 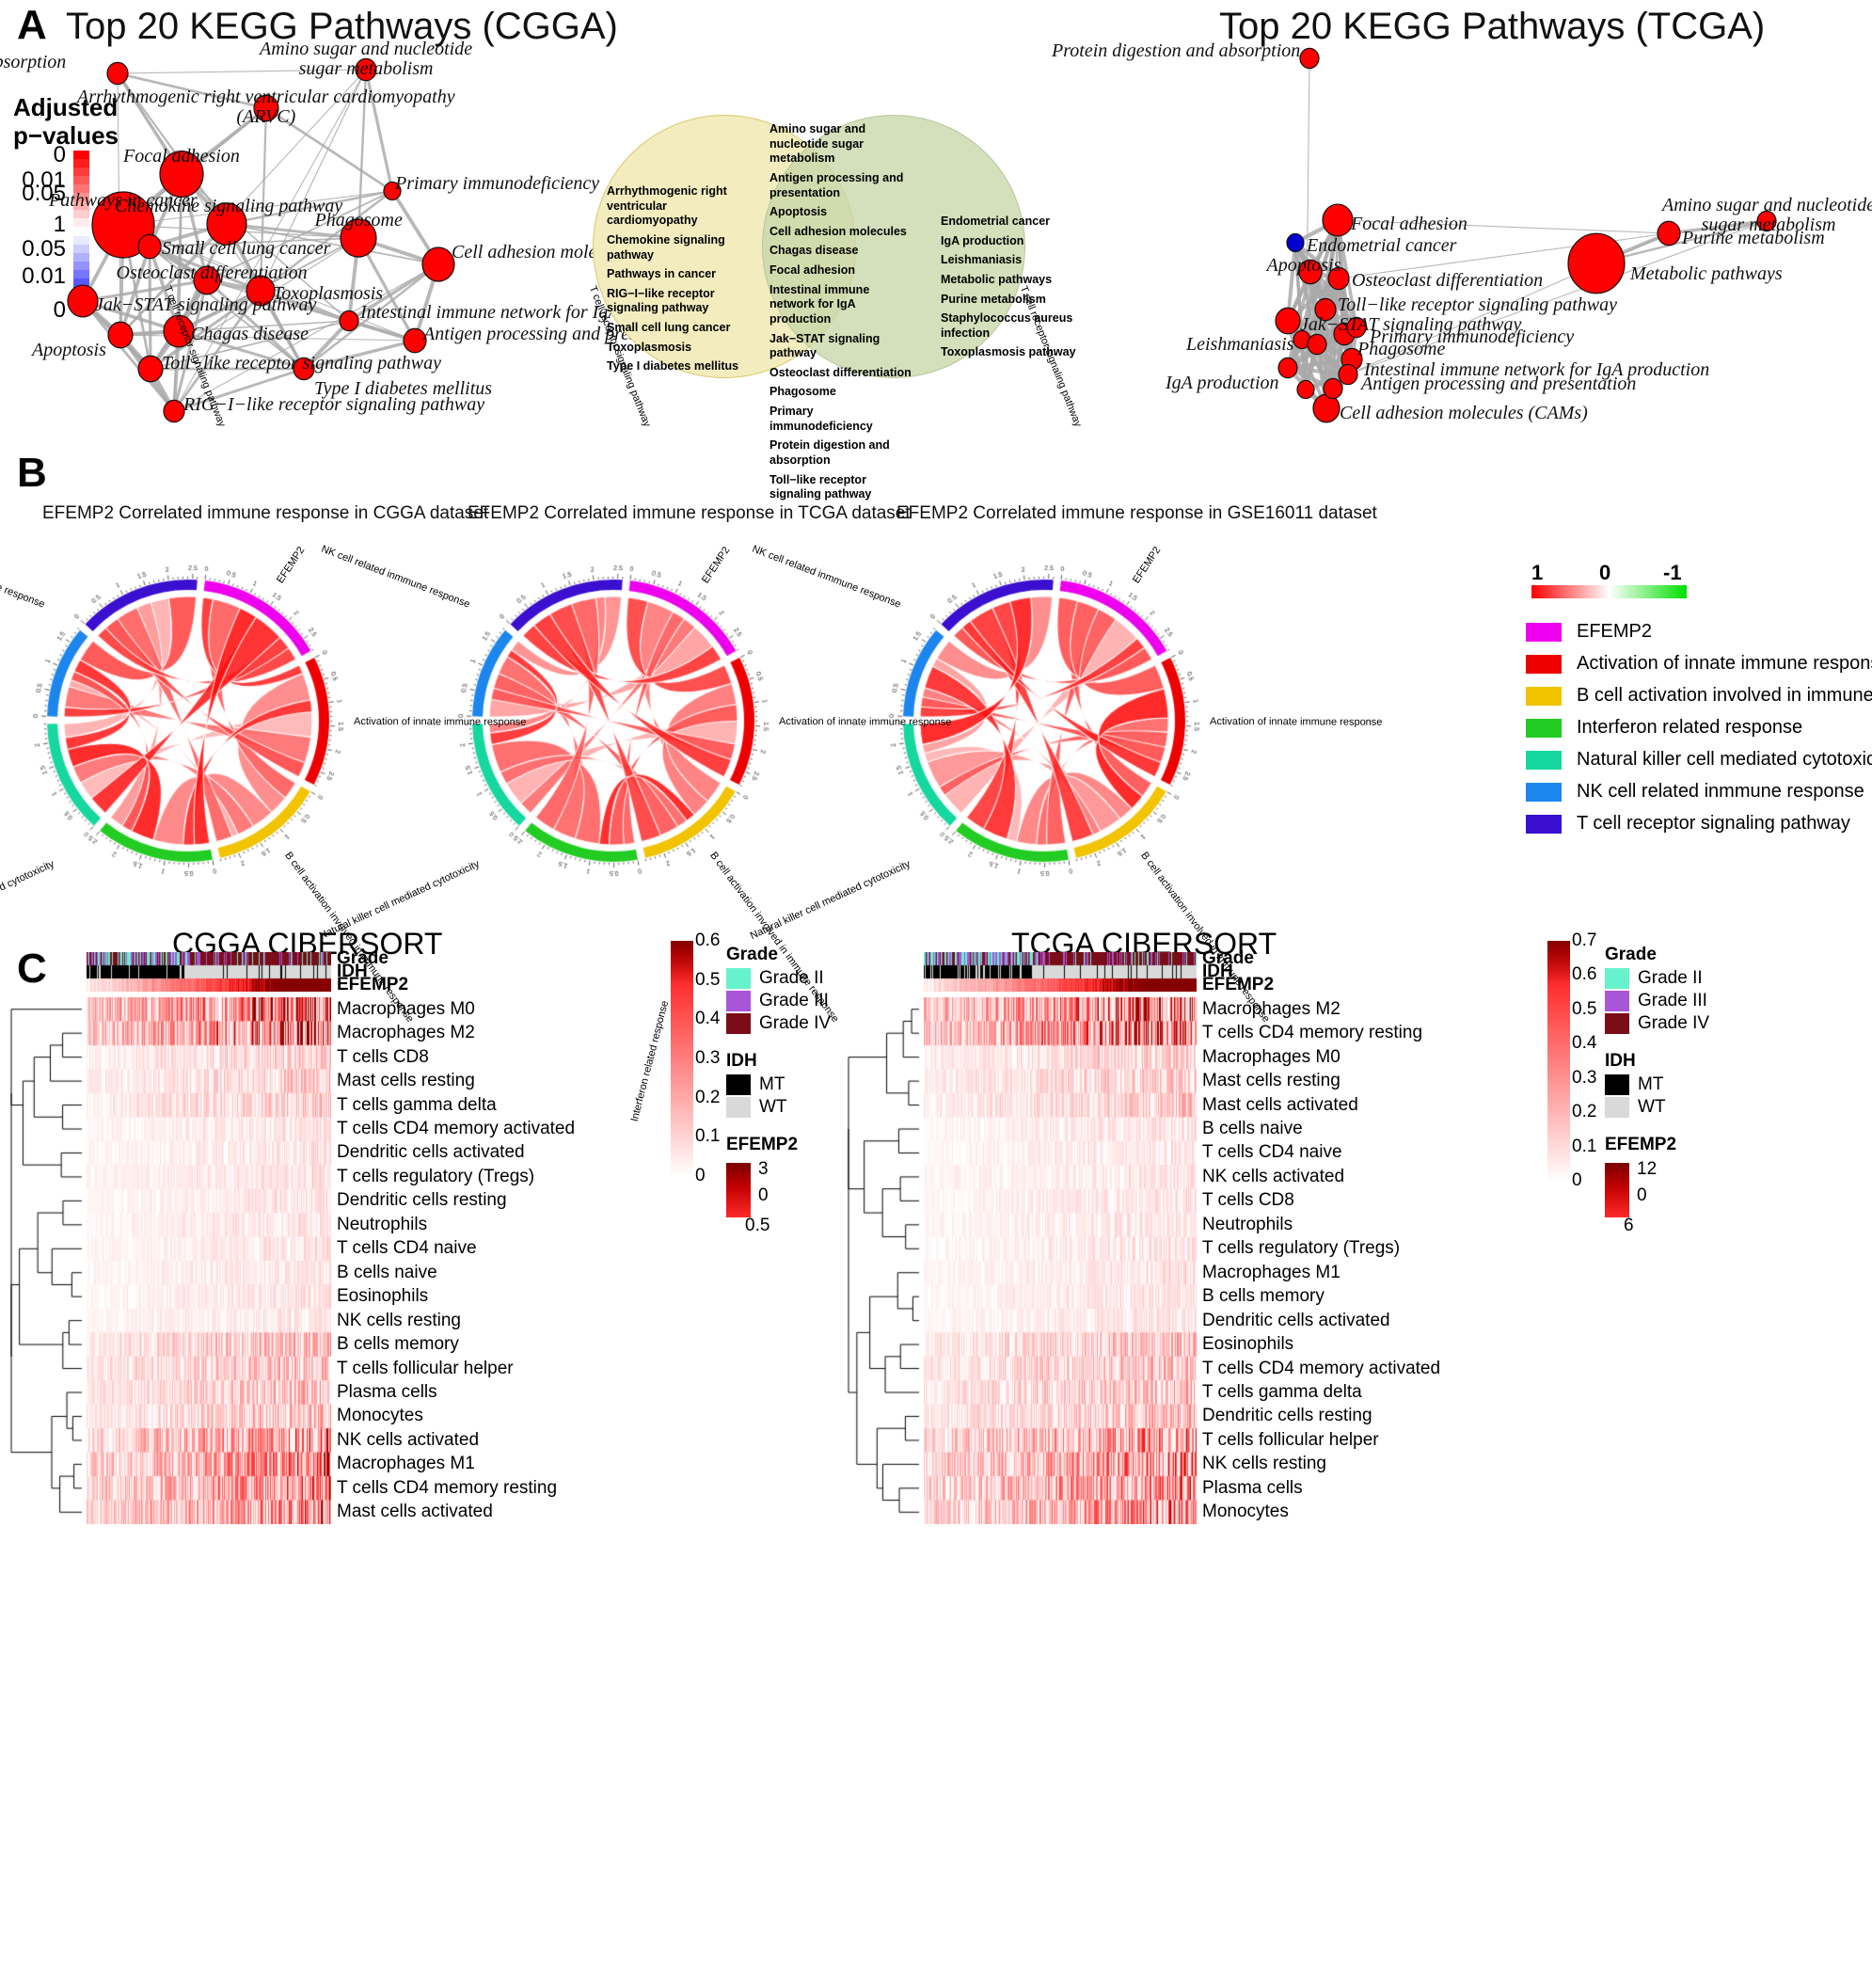 What do you see at coordinates (1699, 632) in the screenshot?
I see `chord-legend-item: EFEMP2` at bounding box center [1699, 632].